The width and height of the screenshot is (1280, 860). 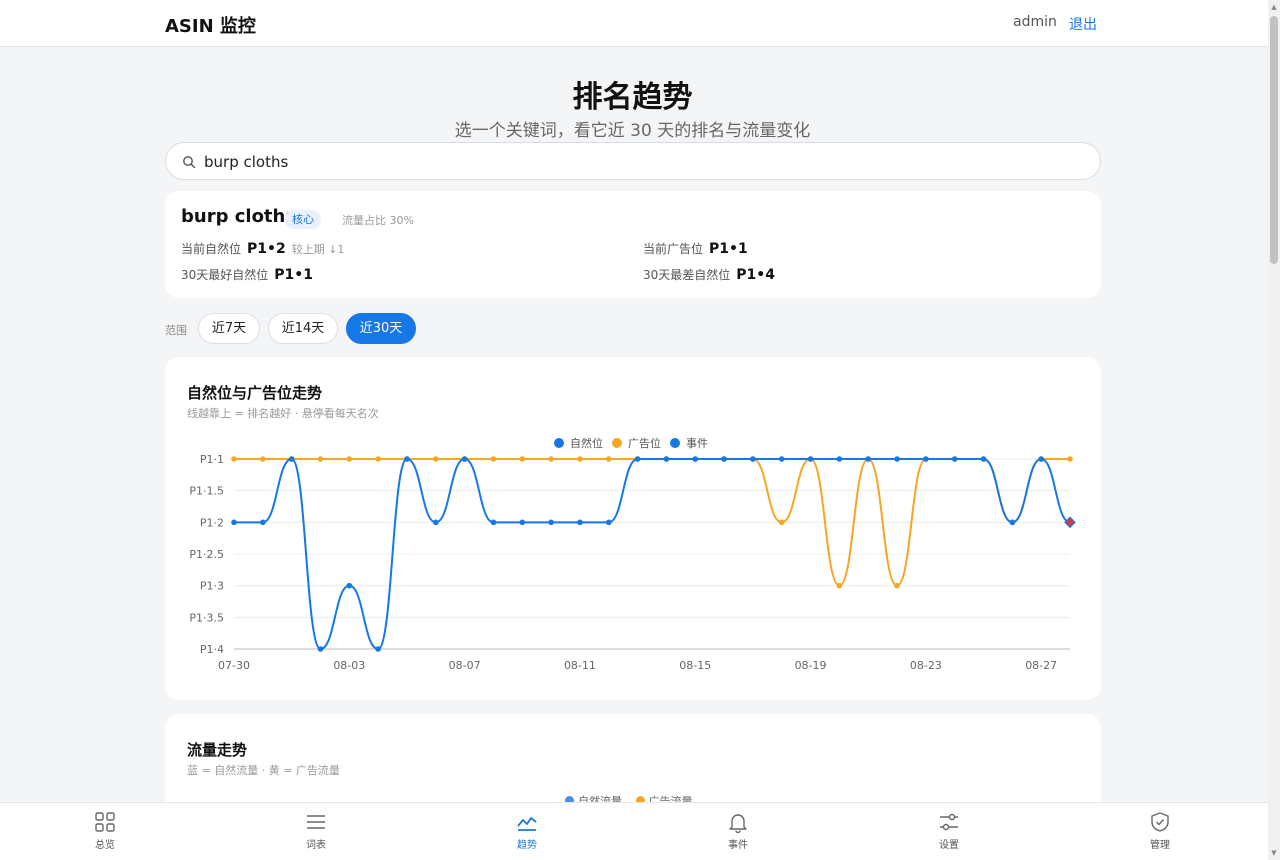 I want to click on legend-label: 广告位, so click(x=644, y=443).